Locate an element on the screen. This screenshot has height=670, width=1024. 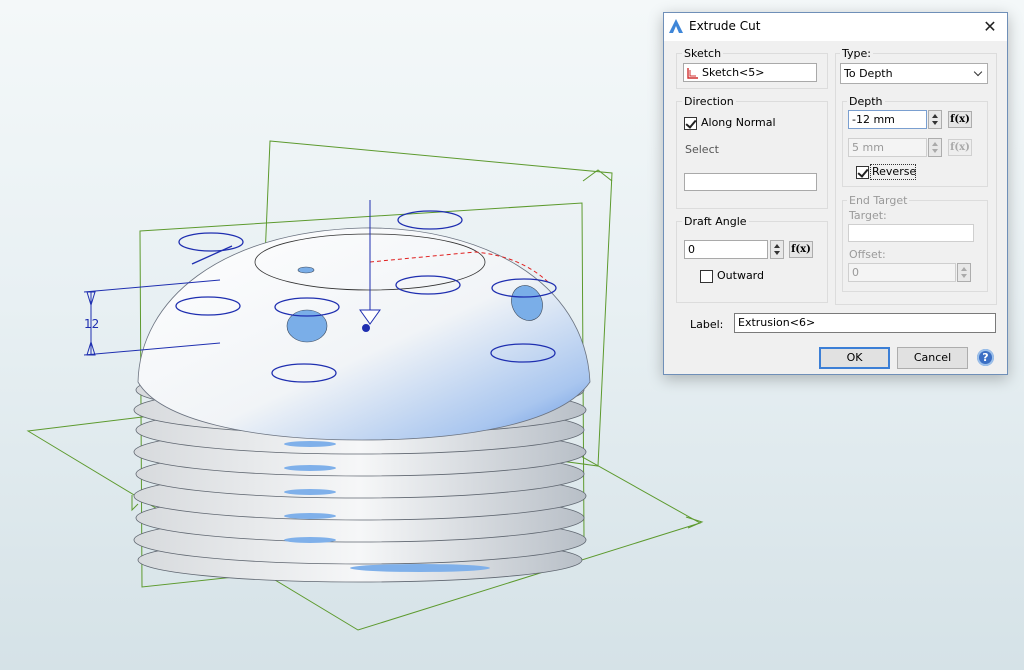
outward-label: Outward is located at coordinates (740, 275).